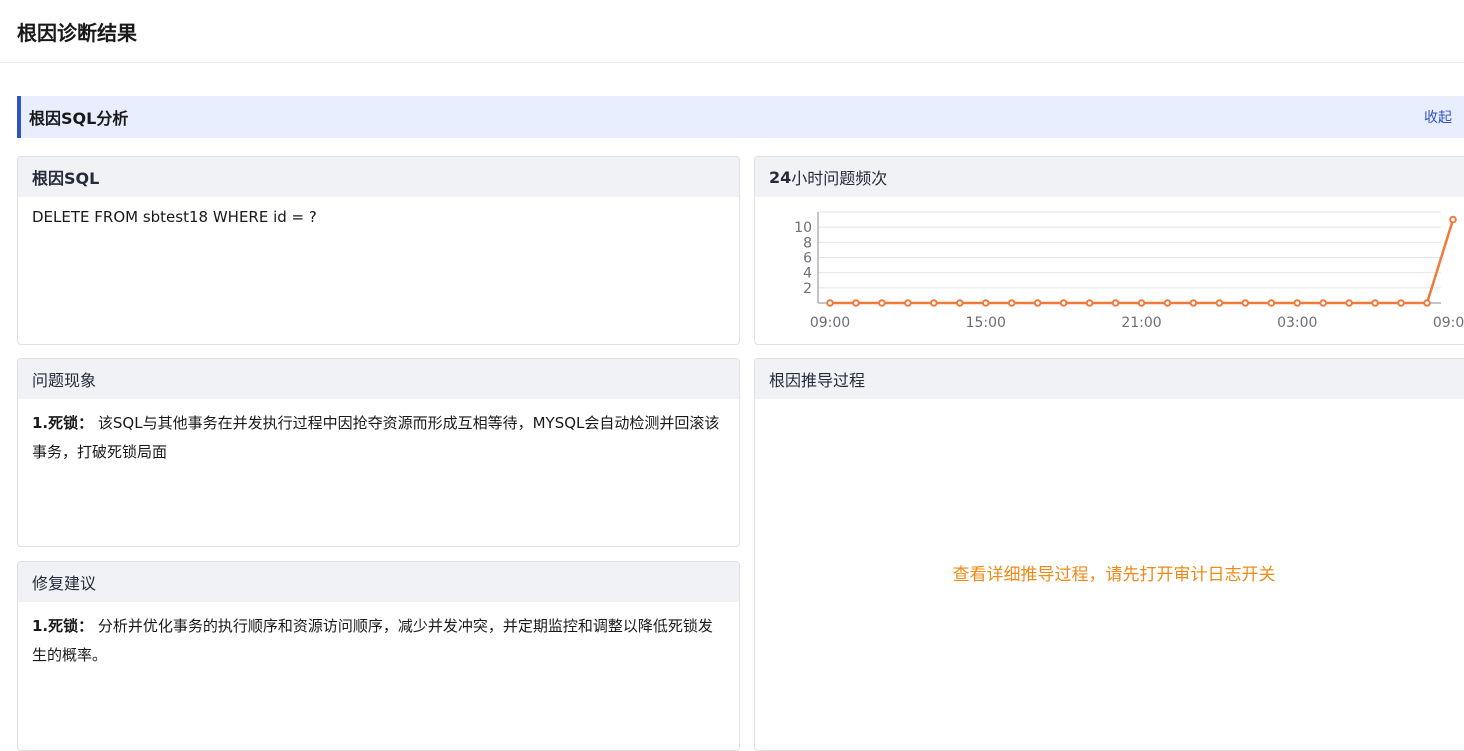  I want to click on collapse-link: 收起, so click(1438, 117).